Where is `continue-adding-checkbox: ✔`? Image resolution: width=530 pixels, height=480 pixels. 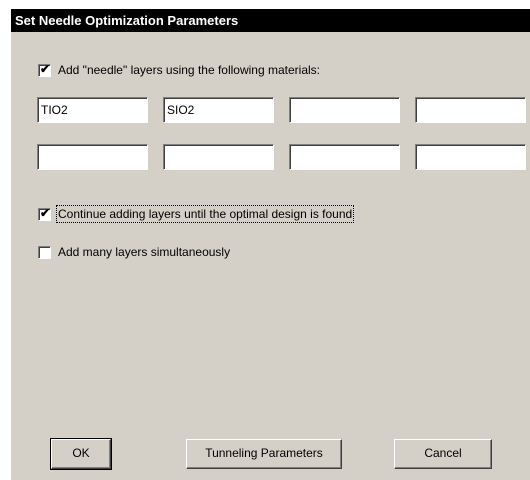 continue-adding-checkbox: ✔ is located at coordinates (44, 213).